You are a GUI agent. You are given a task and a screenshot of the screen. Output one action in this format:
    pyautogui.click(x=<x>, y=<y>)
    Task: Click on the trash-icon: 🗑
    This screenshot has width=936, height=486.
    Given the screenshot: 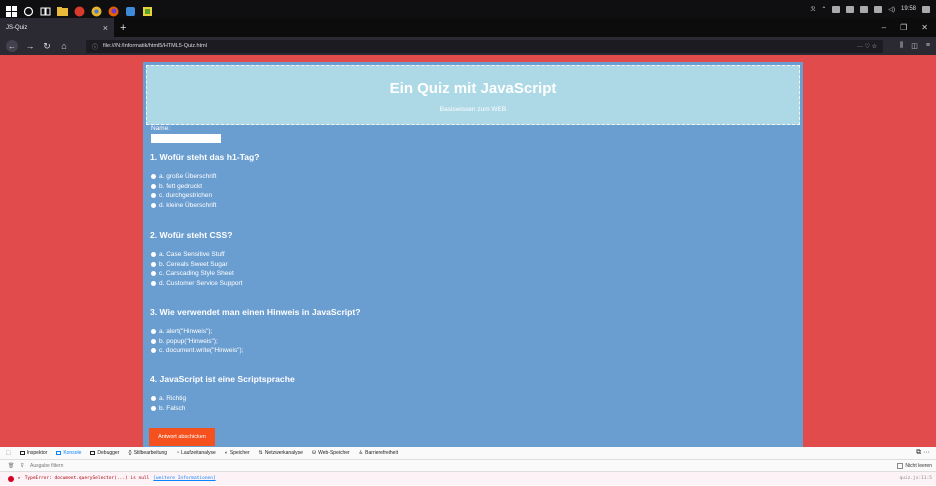 What is the action you would take?
    pyautogui.click(x=11, y=466)
    